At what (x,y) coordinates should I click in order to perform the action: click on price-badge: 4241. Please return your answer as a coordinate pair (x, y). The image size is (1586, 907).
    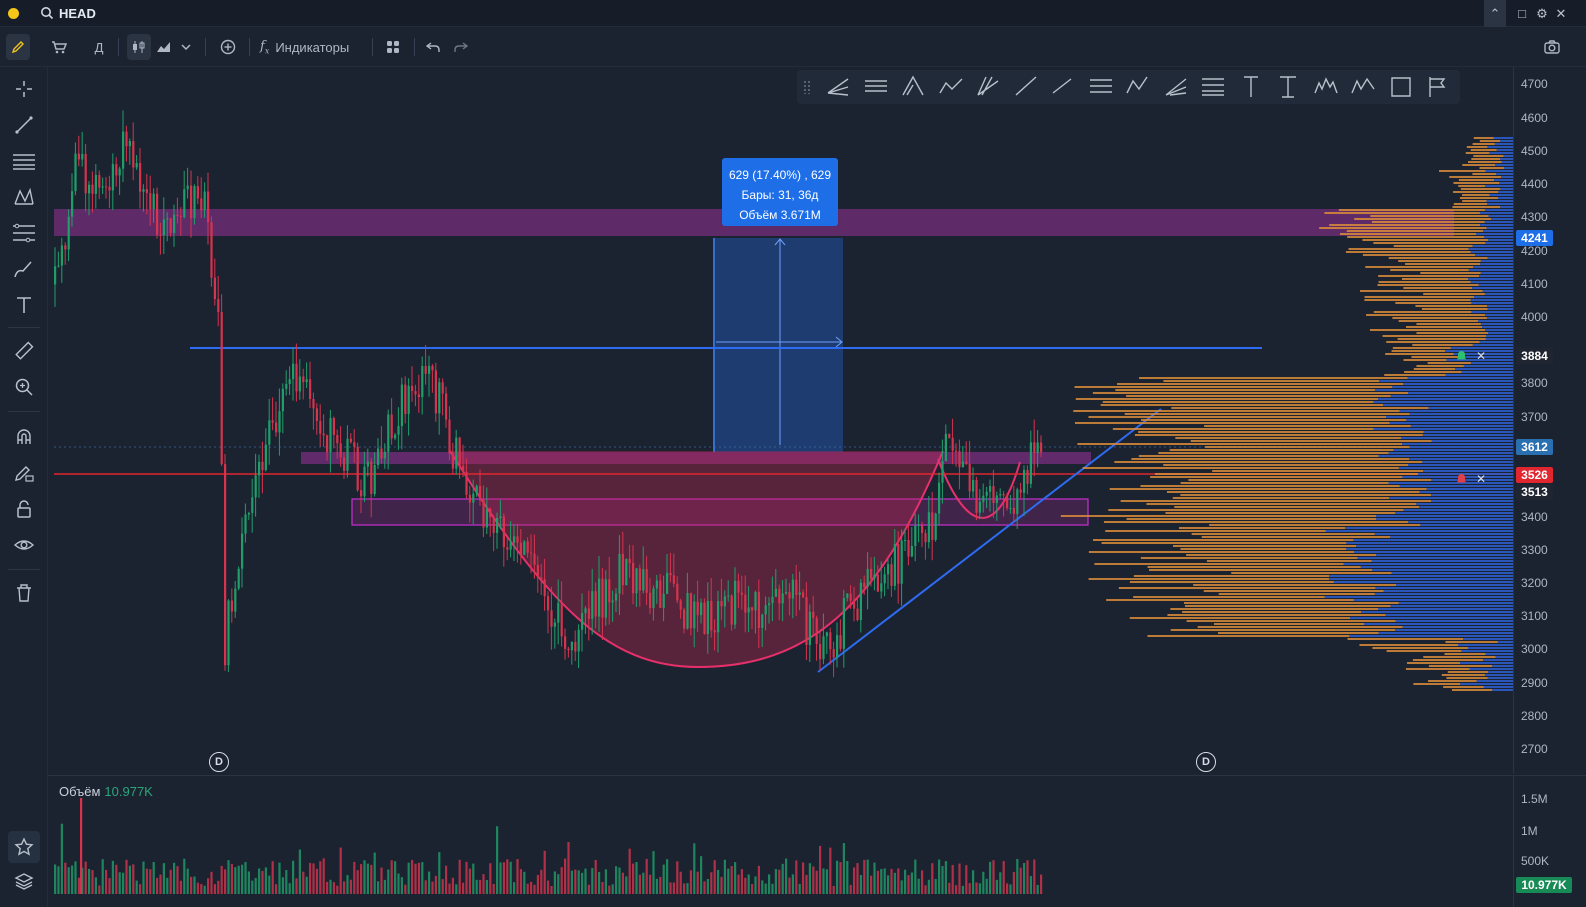
    Looking at the image, I should click on (1534, 238).